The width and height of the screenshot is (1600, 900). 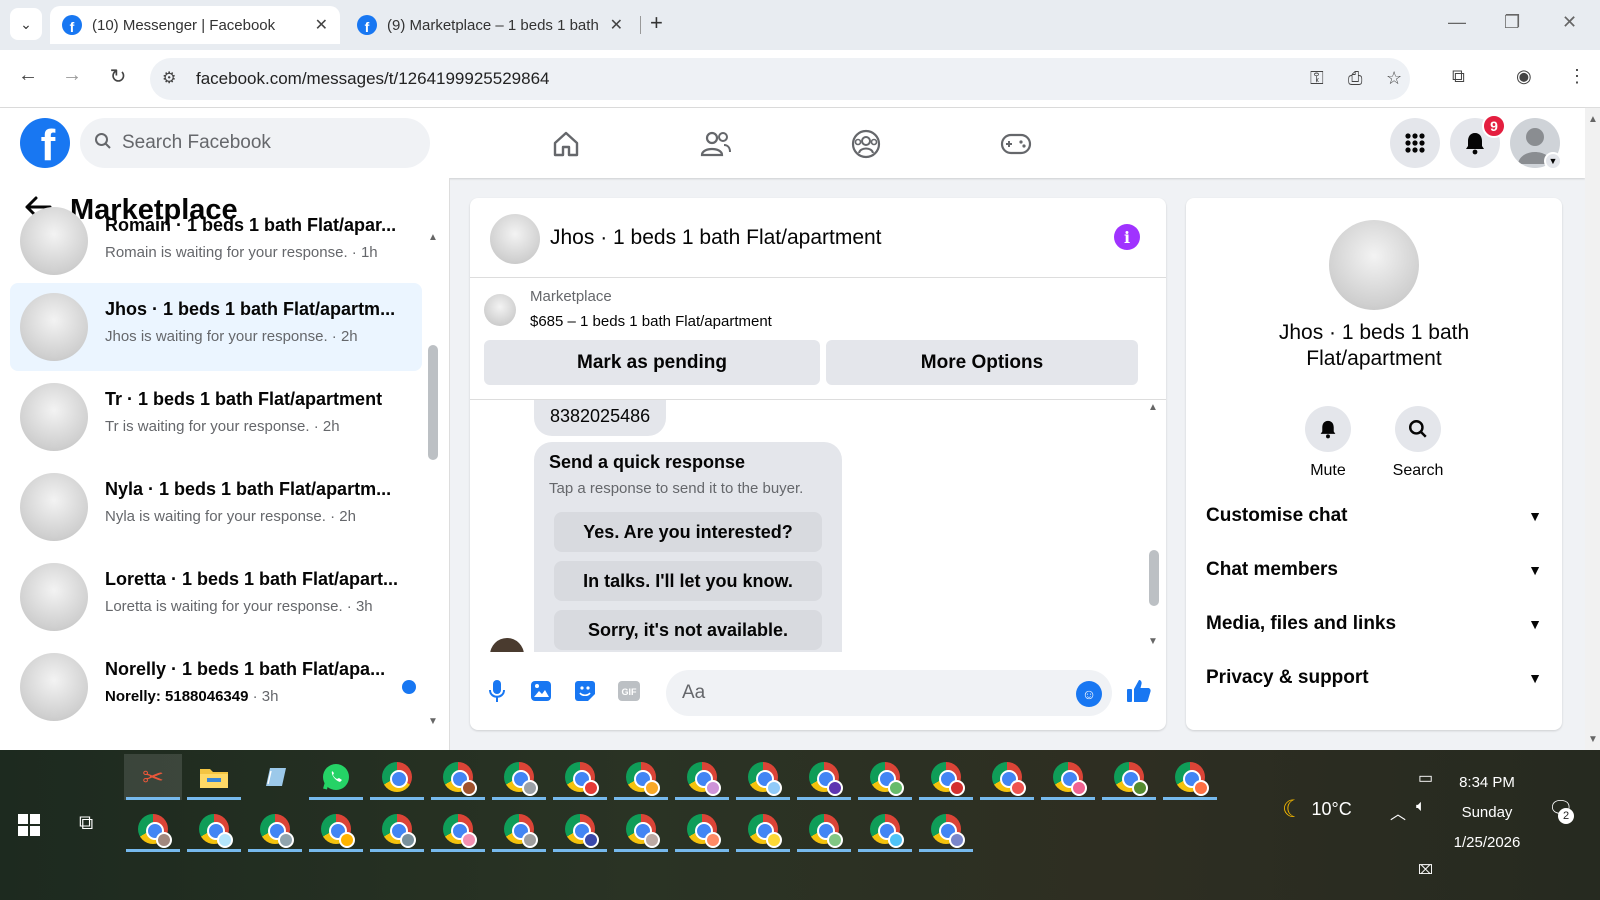 What do you see at coordinates (656, 23) in the screenshot?
I see `new-tab-icon: +` at bounding box center [656, 23].